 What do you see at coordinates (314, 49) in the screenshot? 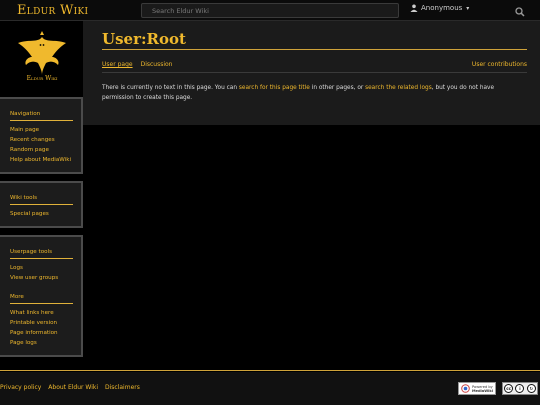
I see `title-divider` at bounding box center [314, 49].